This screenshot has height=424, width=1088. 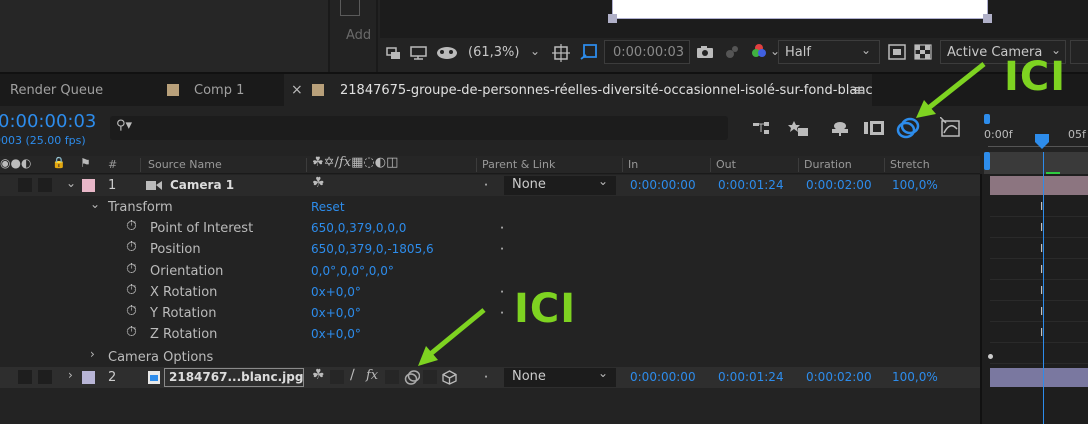 I want to click on col-num: #, so click(x=112, y=164).